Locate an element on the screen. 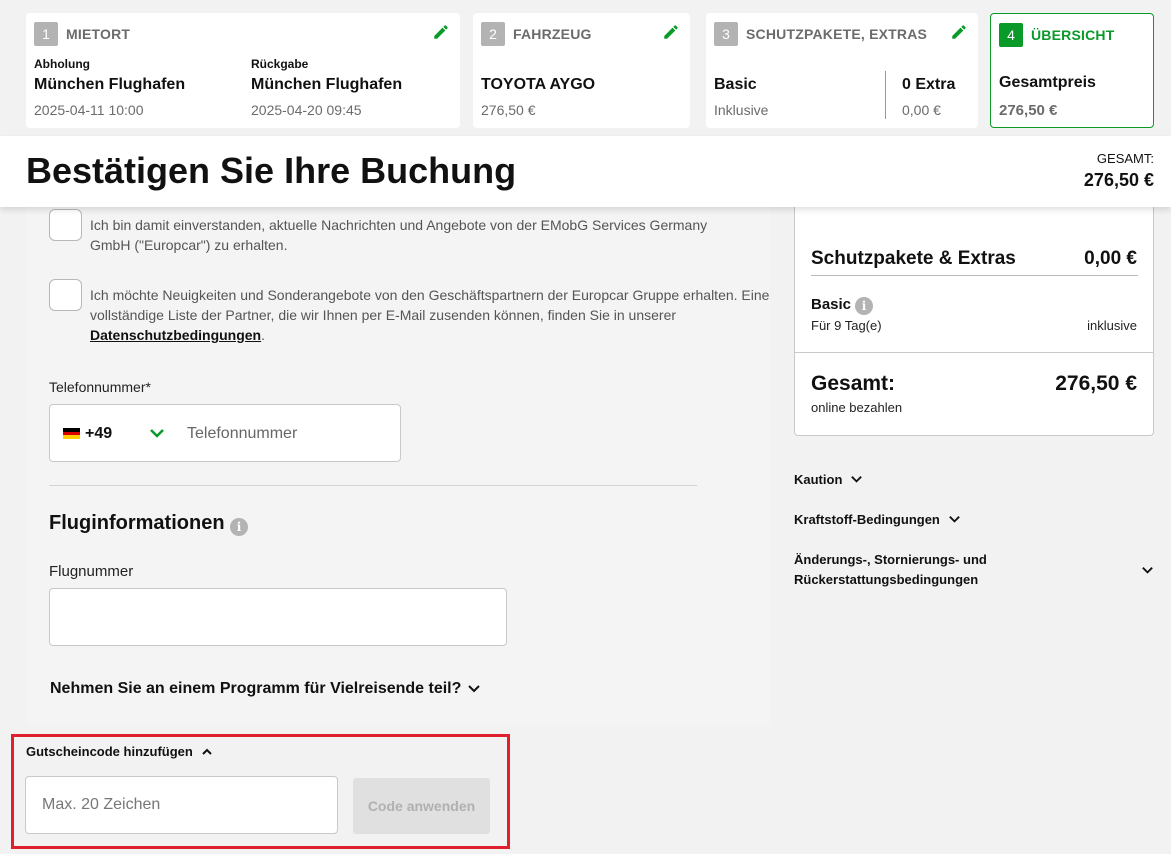 This screenshot has height=854, width=1171. total-title: Gesamt: is located at coordinates (853, 383).